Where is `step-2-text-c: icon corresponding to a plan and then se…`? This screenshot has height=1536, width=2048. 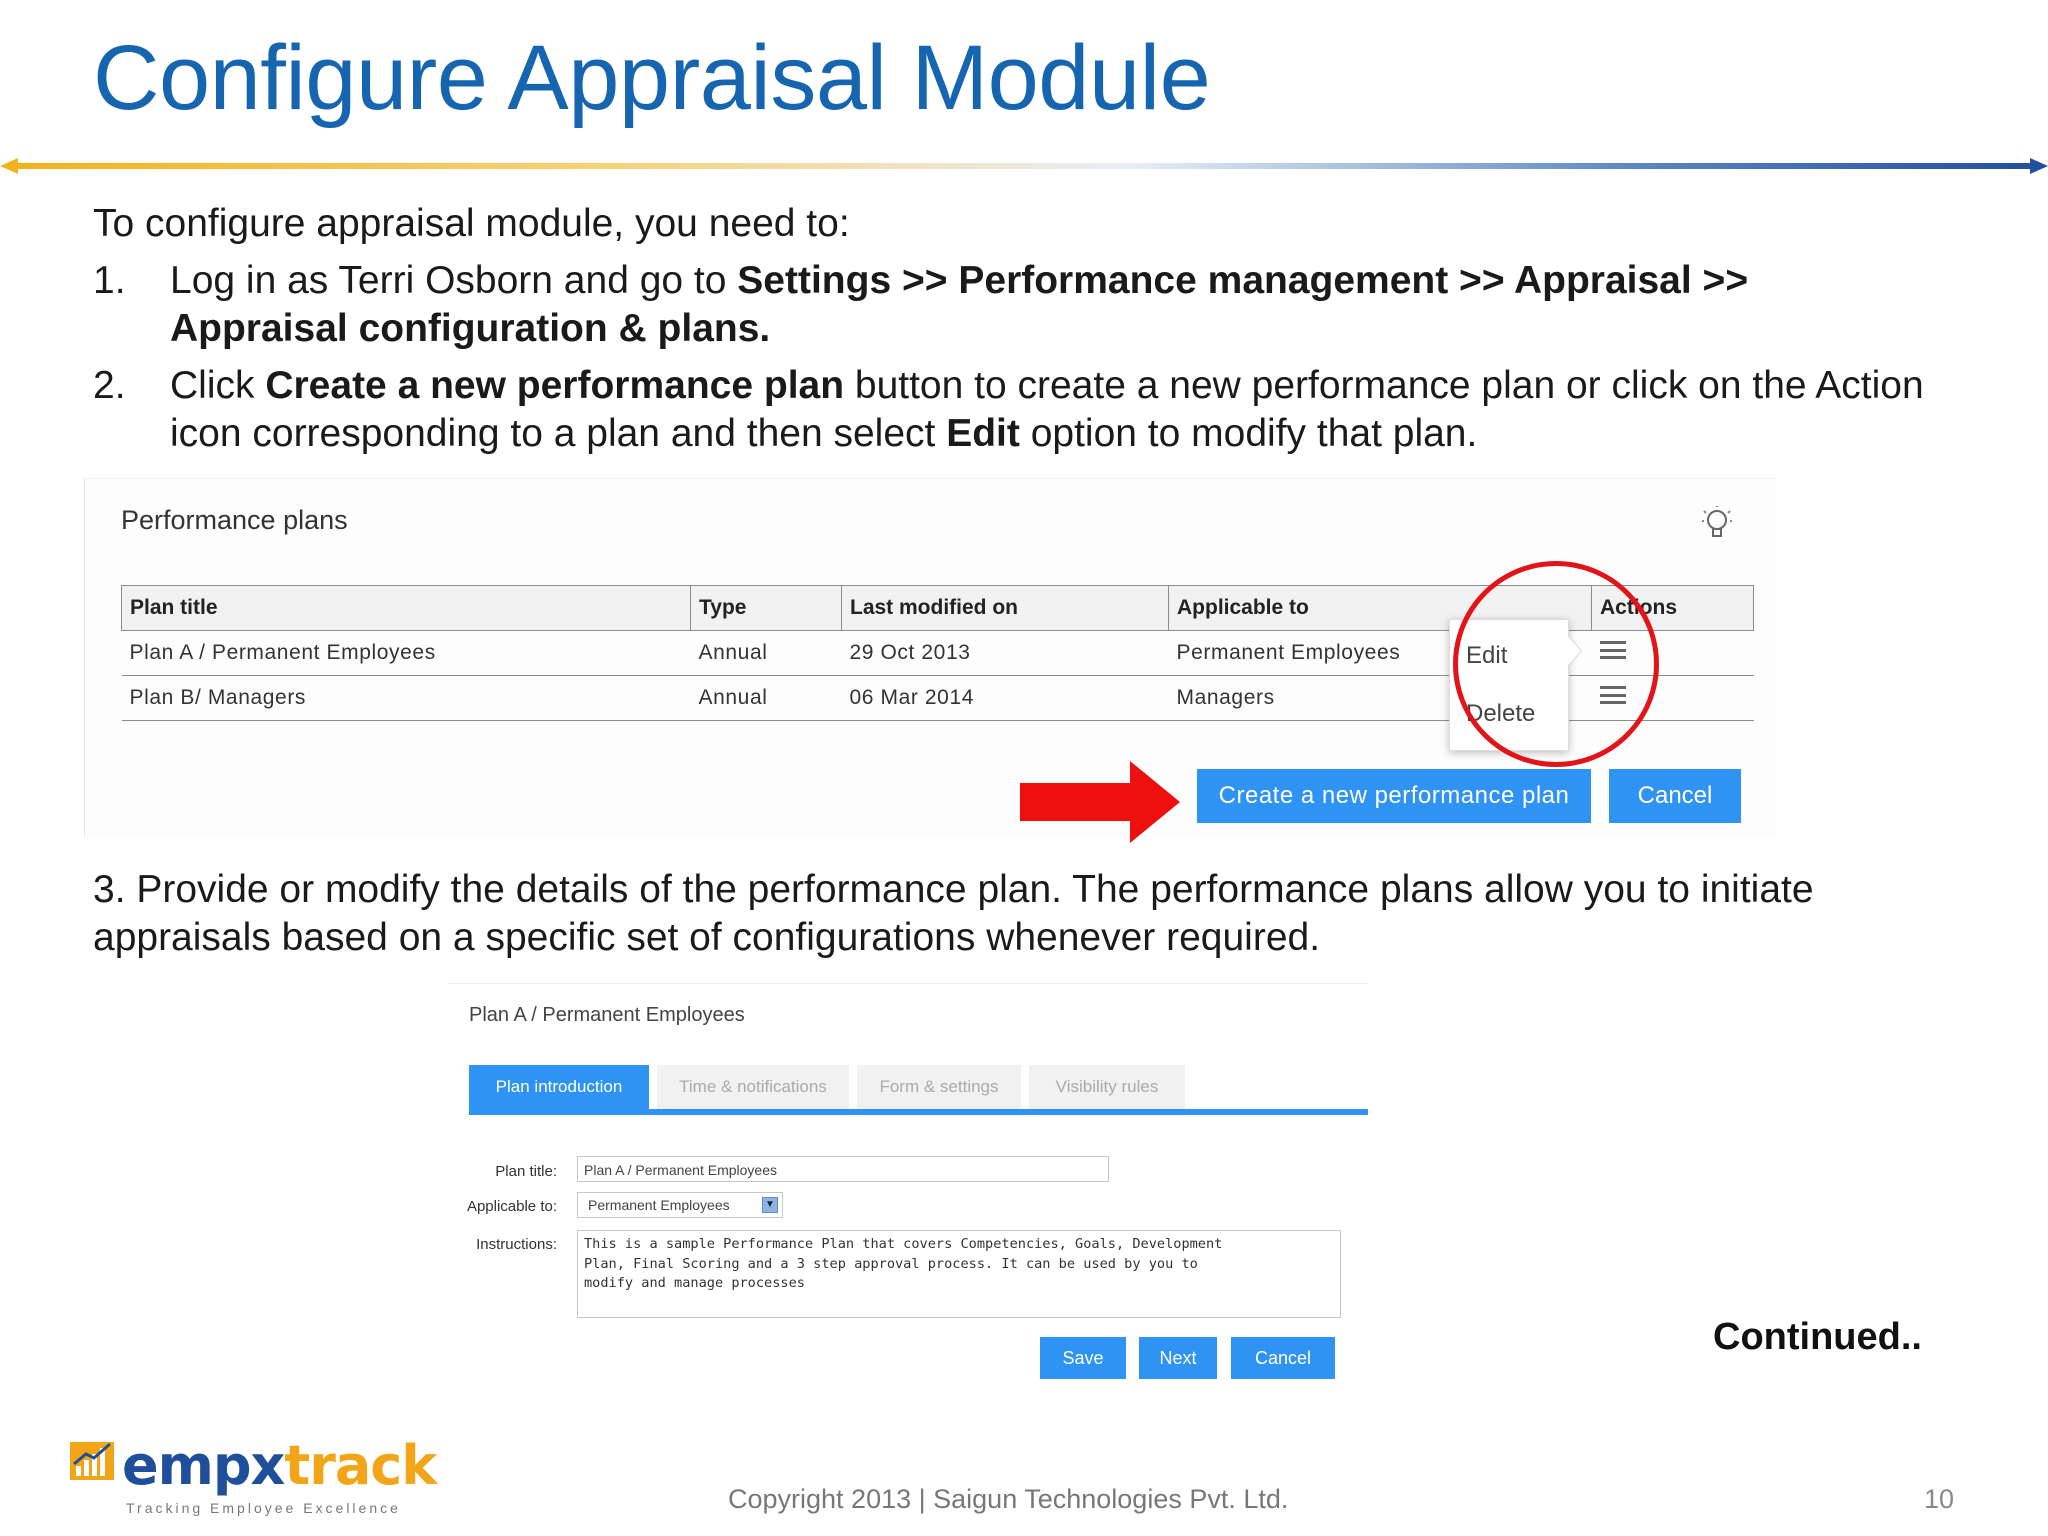
step-2-text-c: icon corresponding to a plan and then se… is located at coordinates (558, 433).